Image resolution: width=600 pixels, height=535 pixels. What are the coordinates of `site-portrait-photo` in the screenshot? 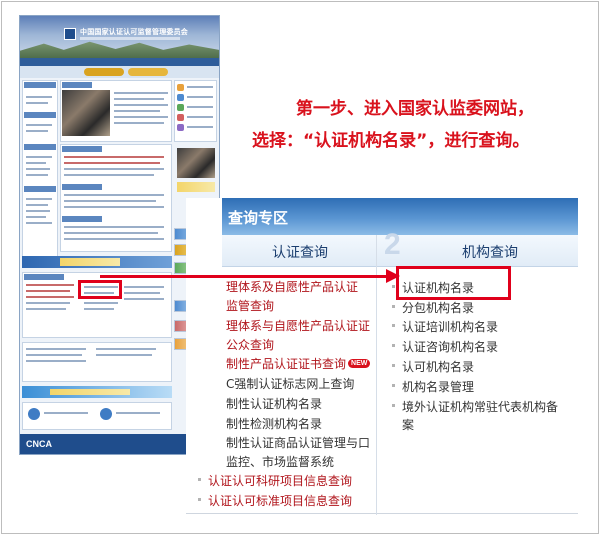 It's located at (196, 163).